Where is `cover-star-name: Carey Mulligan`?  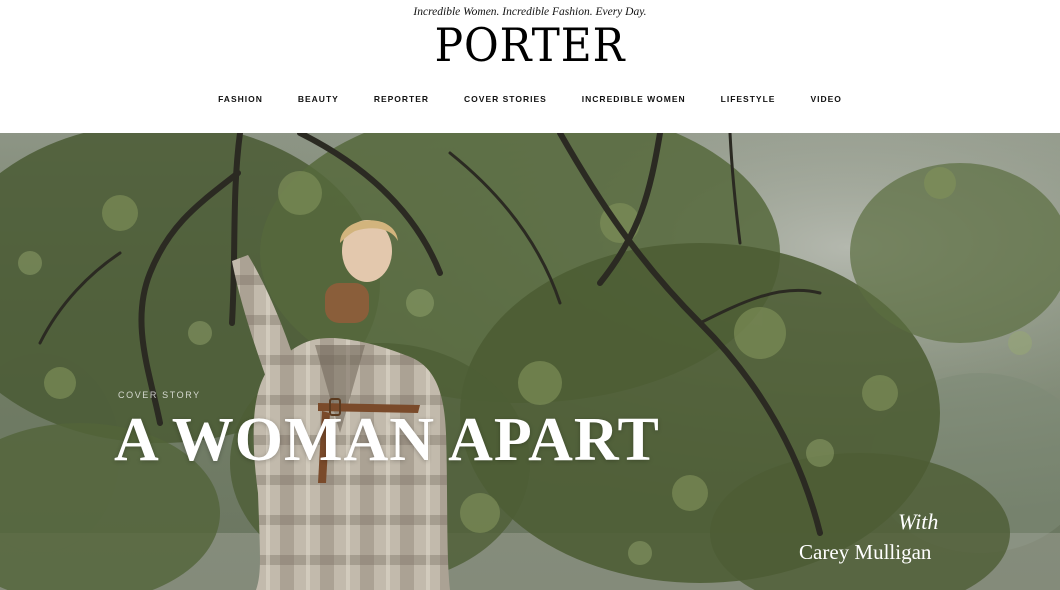 cover-star-name: Carey Mulligan is located at coordinates (865, 552).